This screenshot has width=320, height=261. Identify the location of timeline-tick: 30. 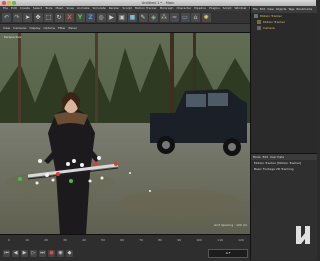
(65, 240).